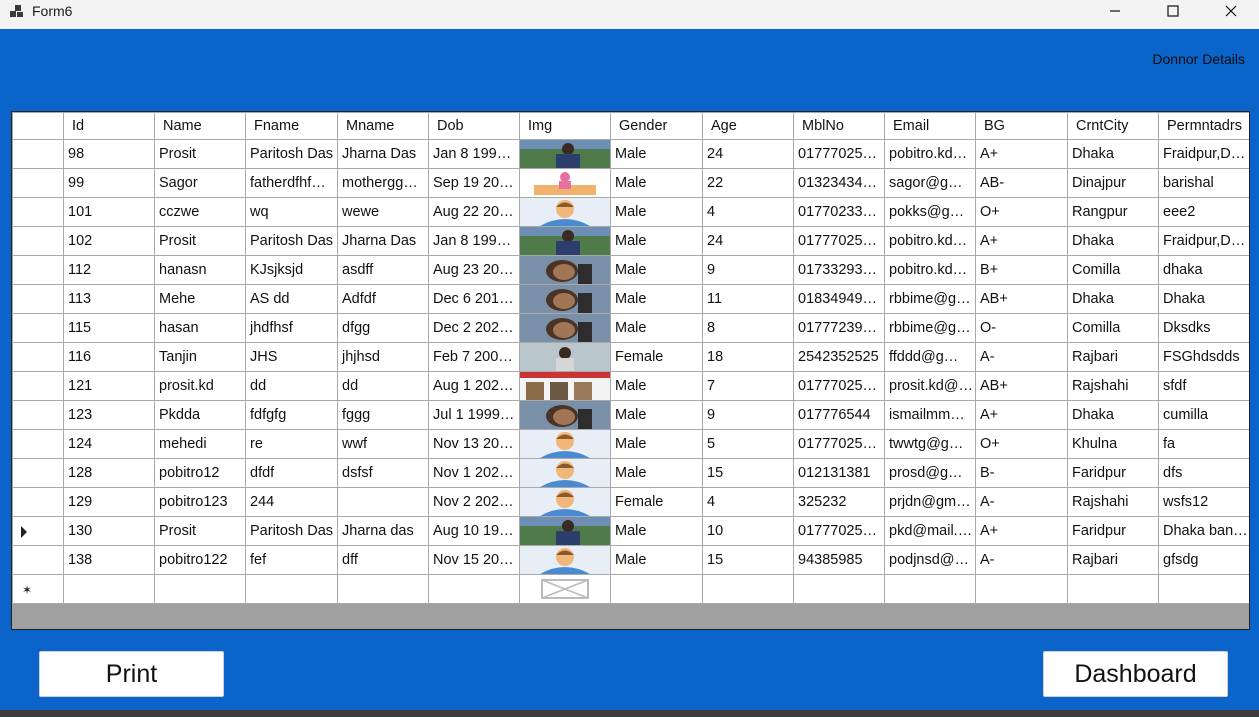 This screenshot has height=717, width=1259. What do you see at coordinates (1113, 183) in the screenshot?
I see `cell-city: Dinajpur` at bounding box center [1113, 183].